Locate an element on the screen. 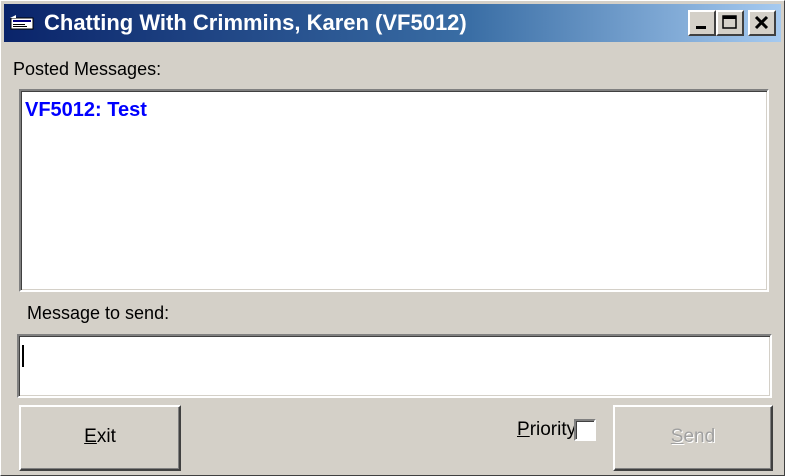 The width and height of the screenshot is (785, 476). message-line: VF5012: Test is located at coordinates (86, 110).